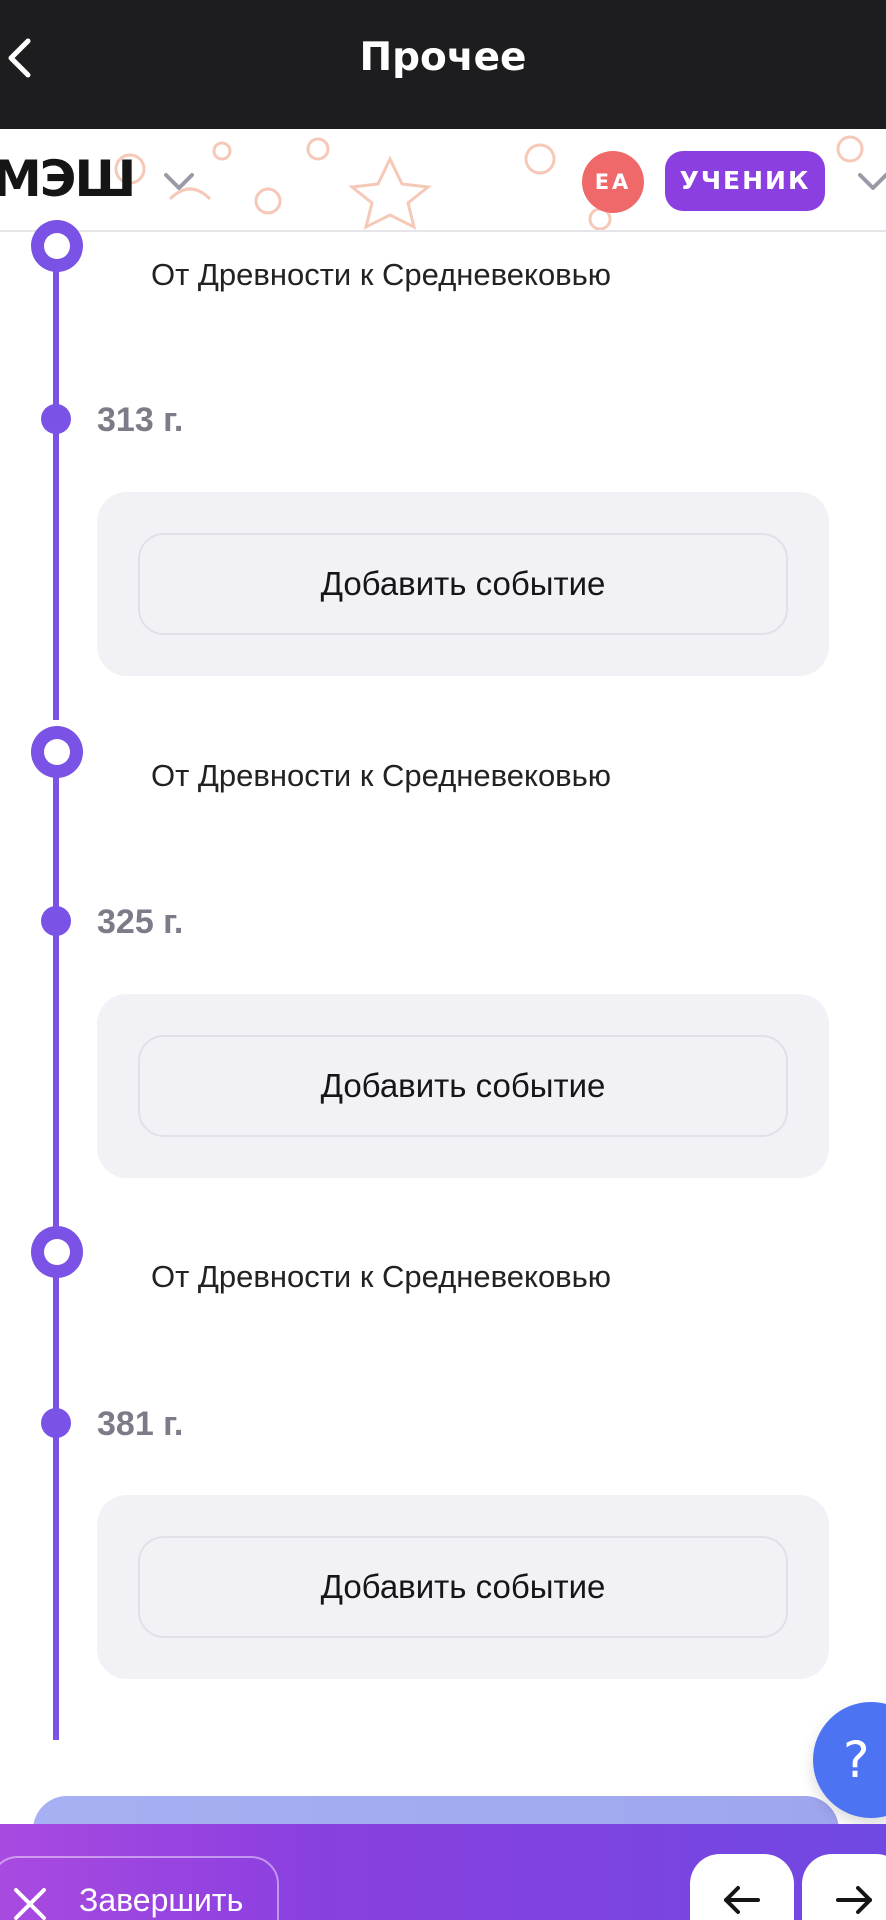 This screenshot has width=886, height=1920. I want to click on finish-label: Завершить, so click(161, 1900).